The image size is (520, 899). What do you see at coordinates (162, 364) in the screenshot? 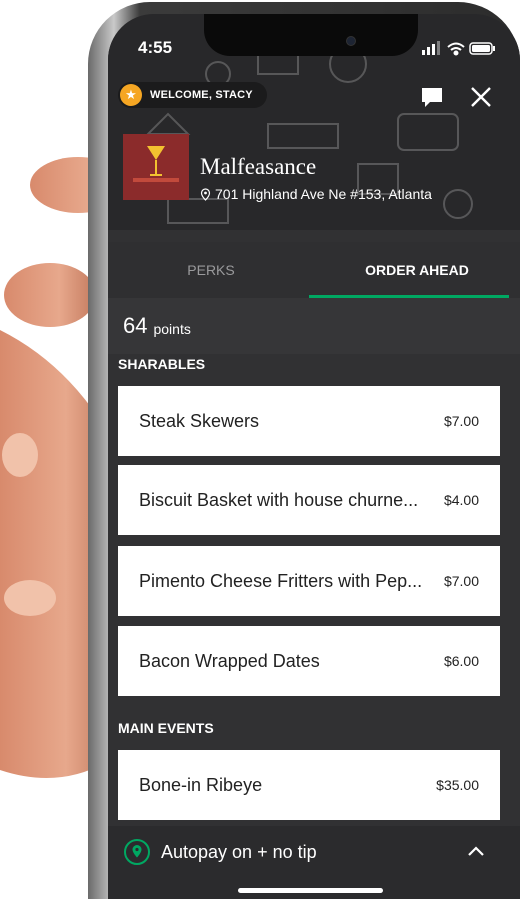
I see `section-title-sharables: SHARABLES` at bounding box center [162, 364].